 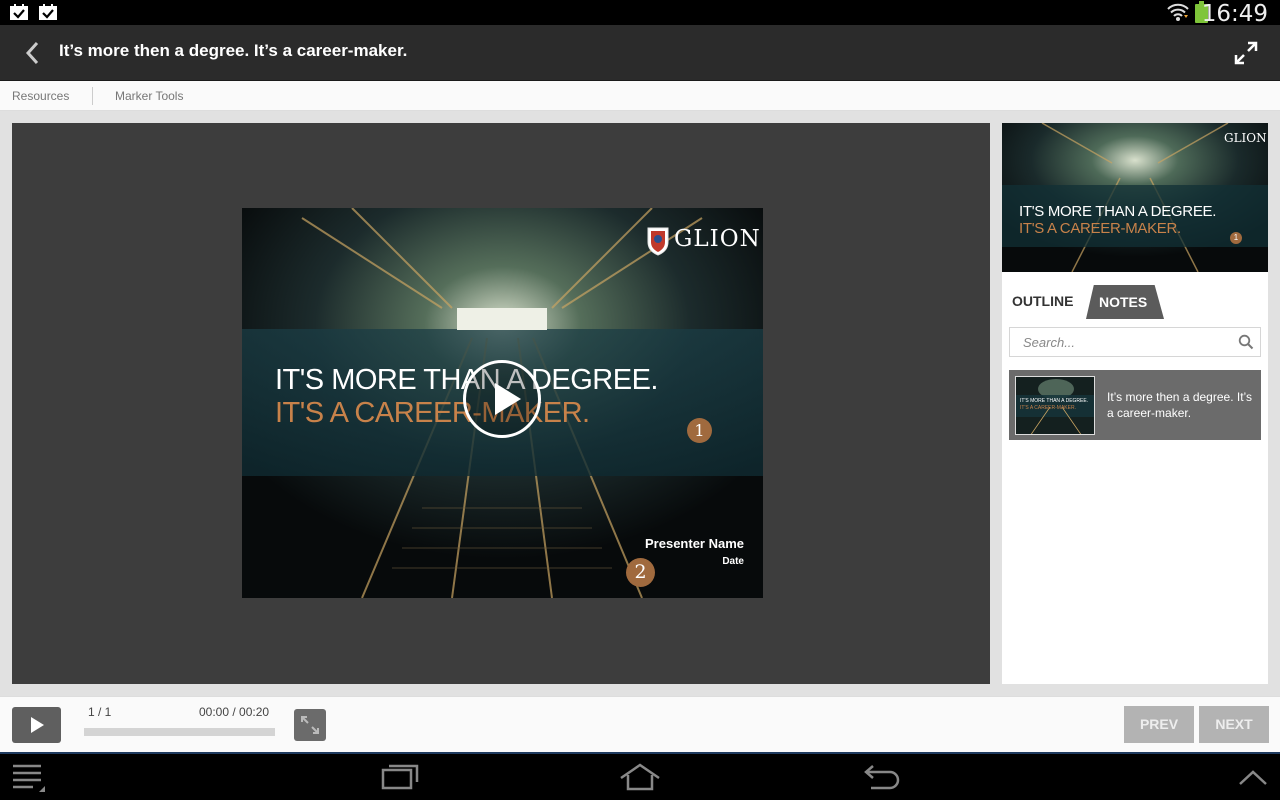 What do you see at coordinates (733, 561) in the screenshot?
I see `presentation-date: Date` at bounding box center [733, 561].